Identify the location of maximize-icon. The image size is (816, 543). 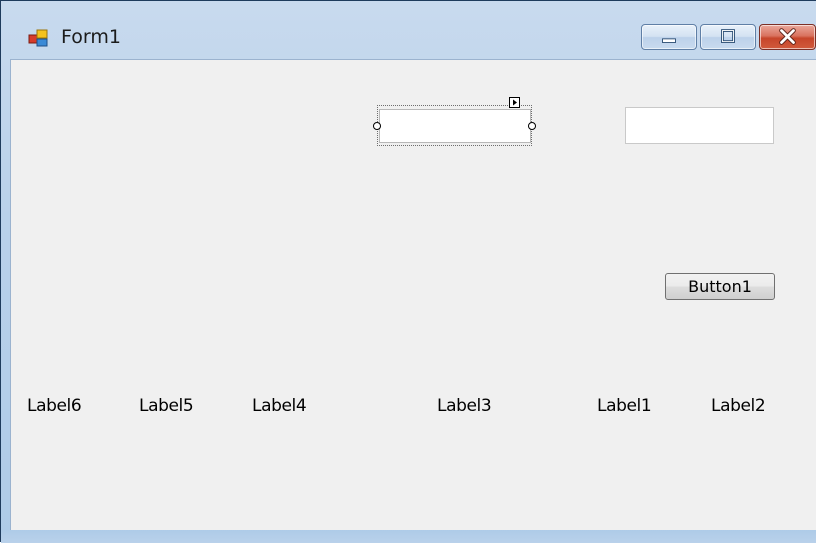
(728, 36).